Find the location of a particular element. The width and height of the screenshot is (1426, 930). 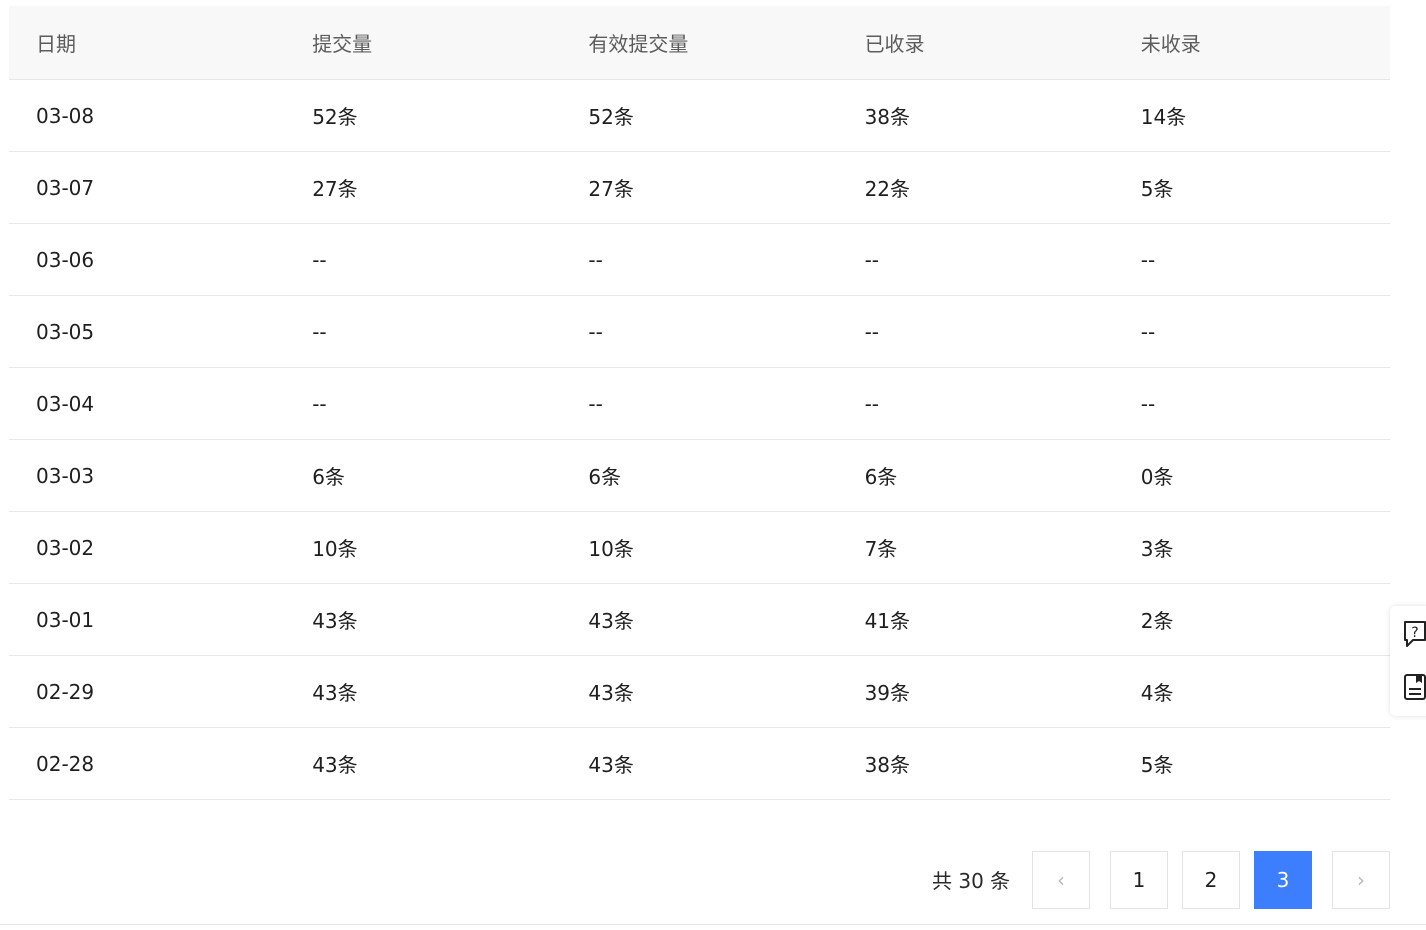

chevron-left-icon: ‹ is located at coordinates (1061, 880).